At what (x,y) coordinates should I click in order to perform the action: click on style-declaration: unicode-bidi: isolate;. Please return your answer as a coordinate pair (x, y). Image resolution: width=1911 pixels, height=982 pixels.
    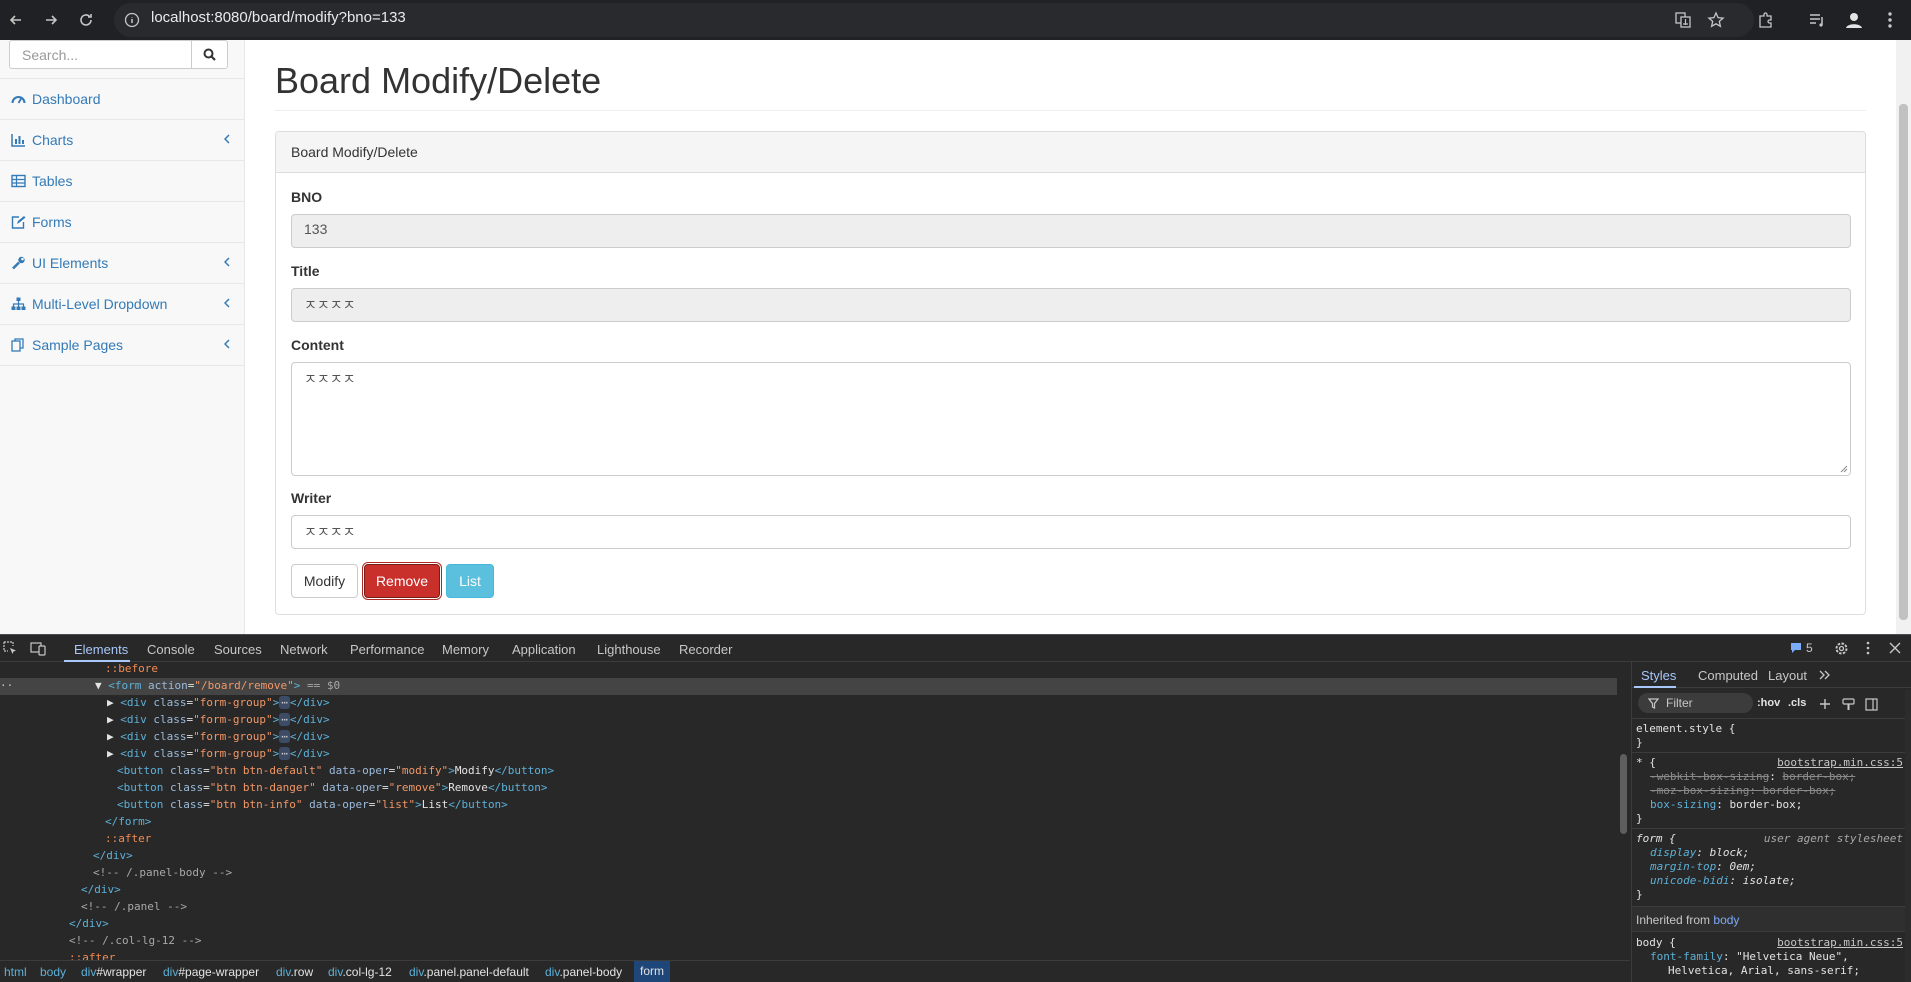
    Looking at the image, I should click on (1723, 881).